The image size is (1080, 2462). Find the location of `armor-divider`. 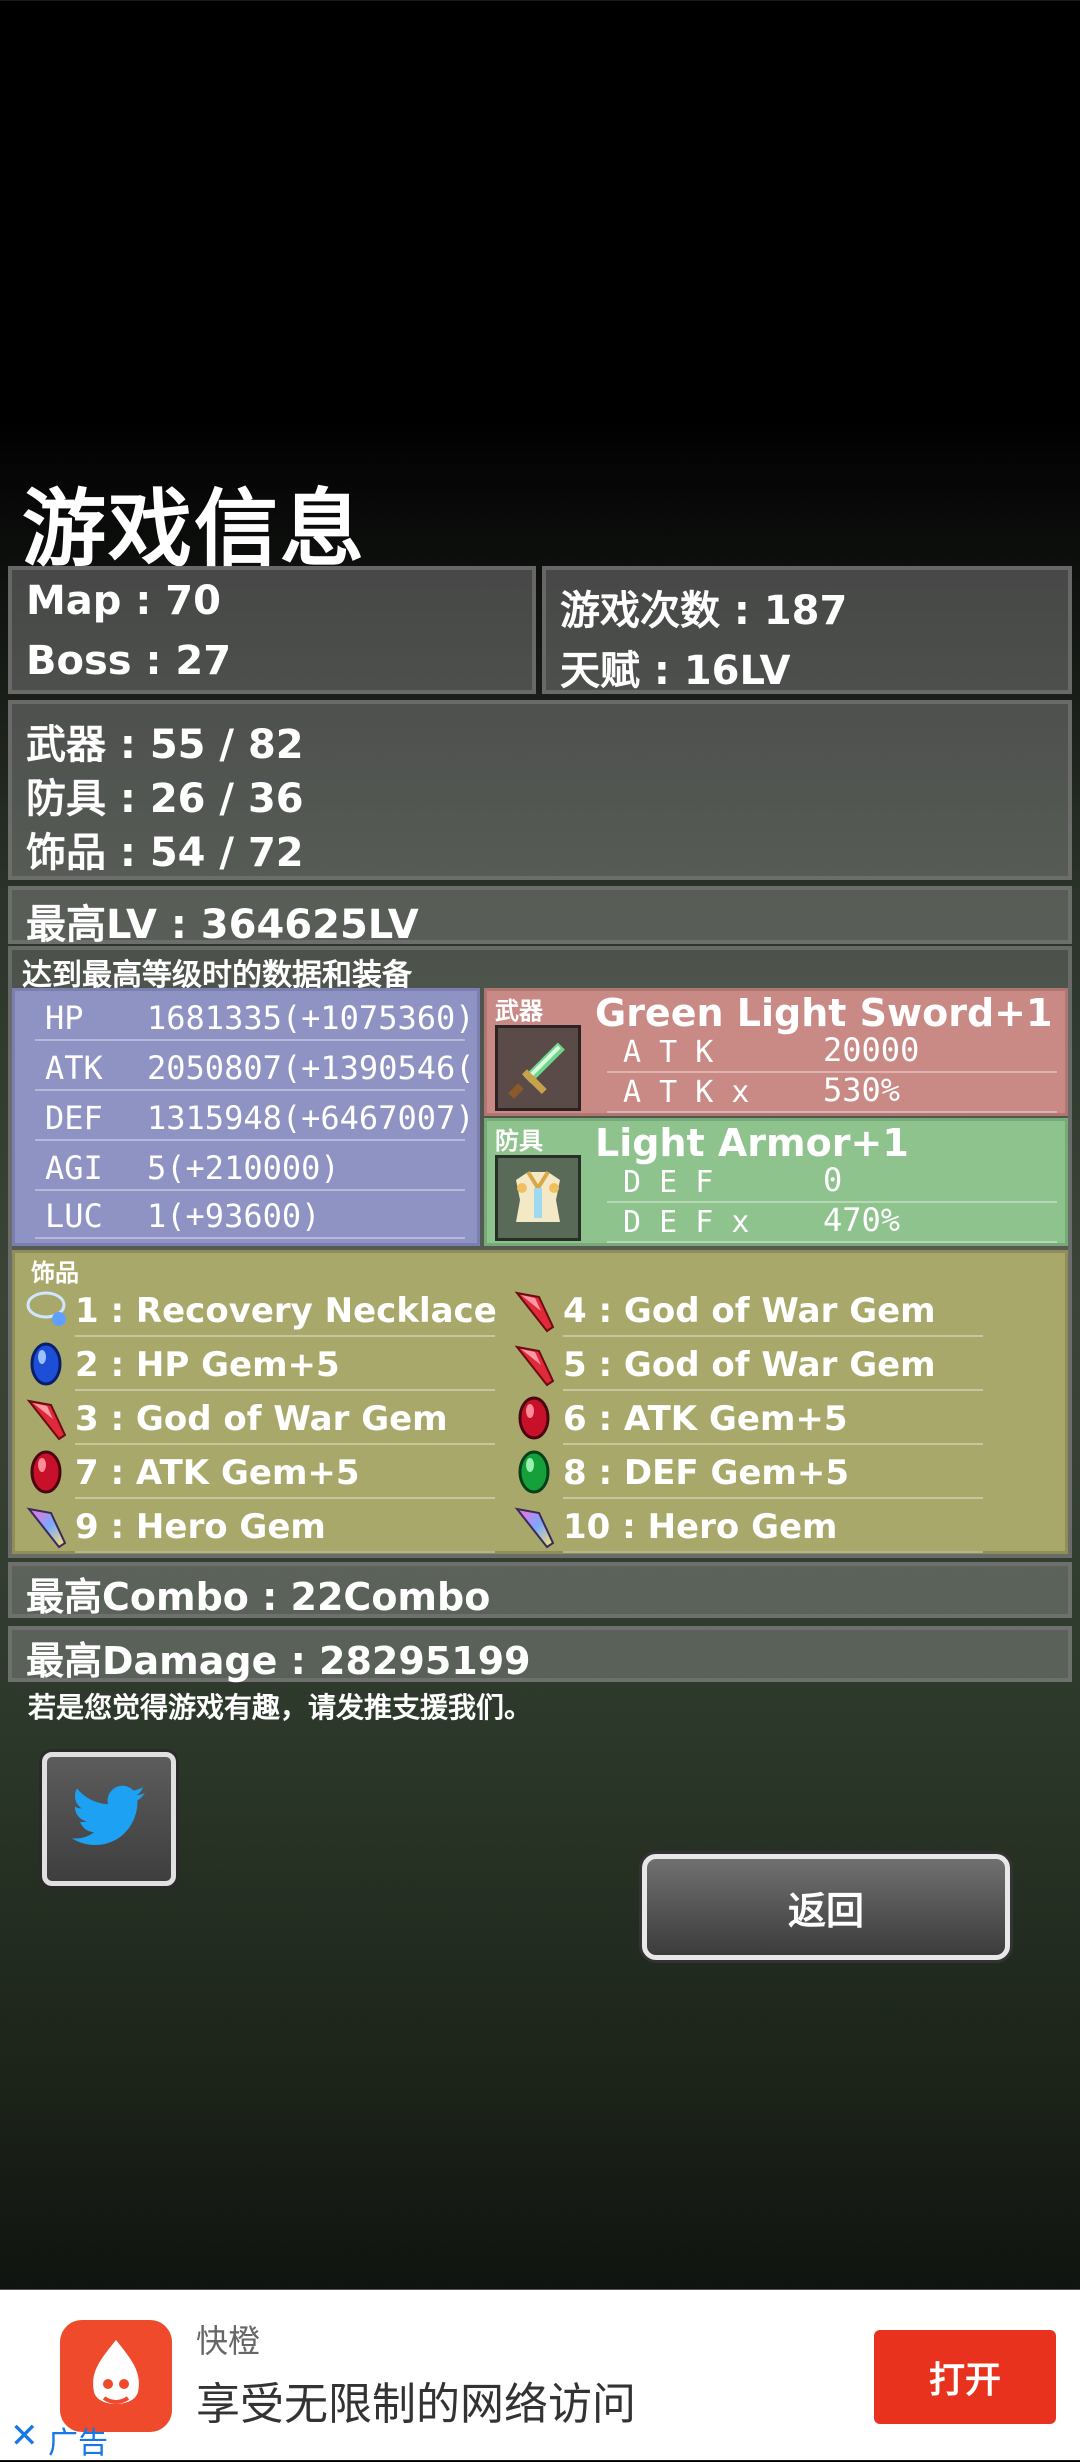

armor-divider is located at coordinates (832, 1242).